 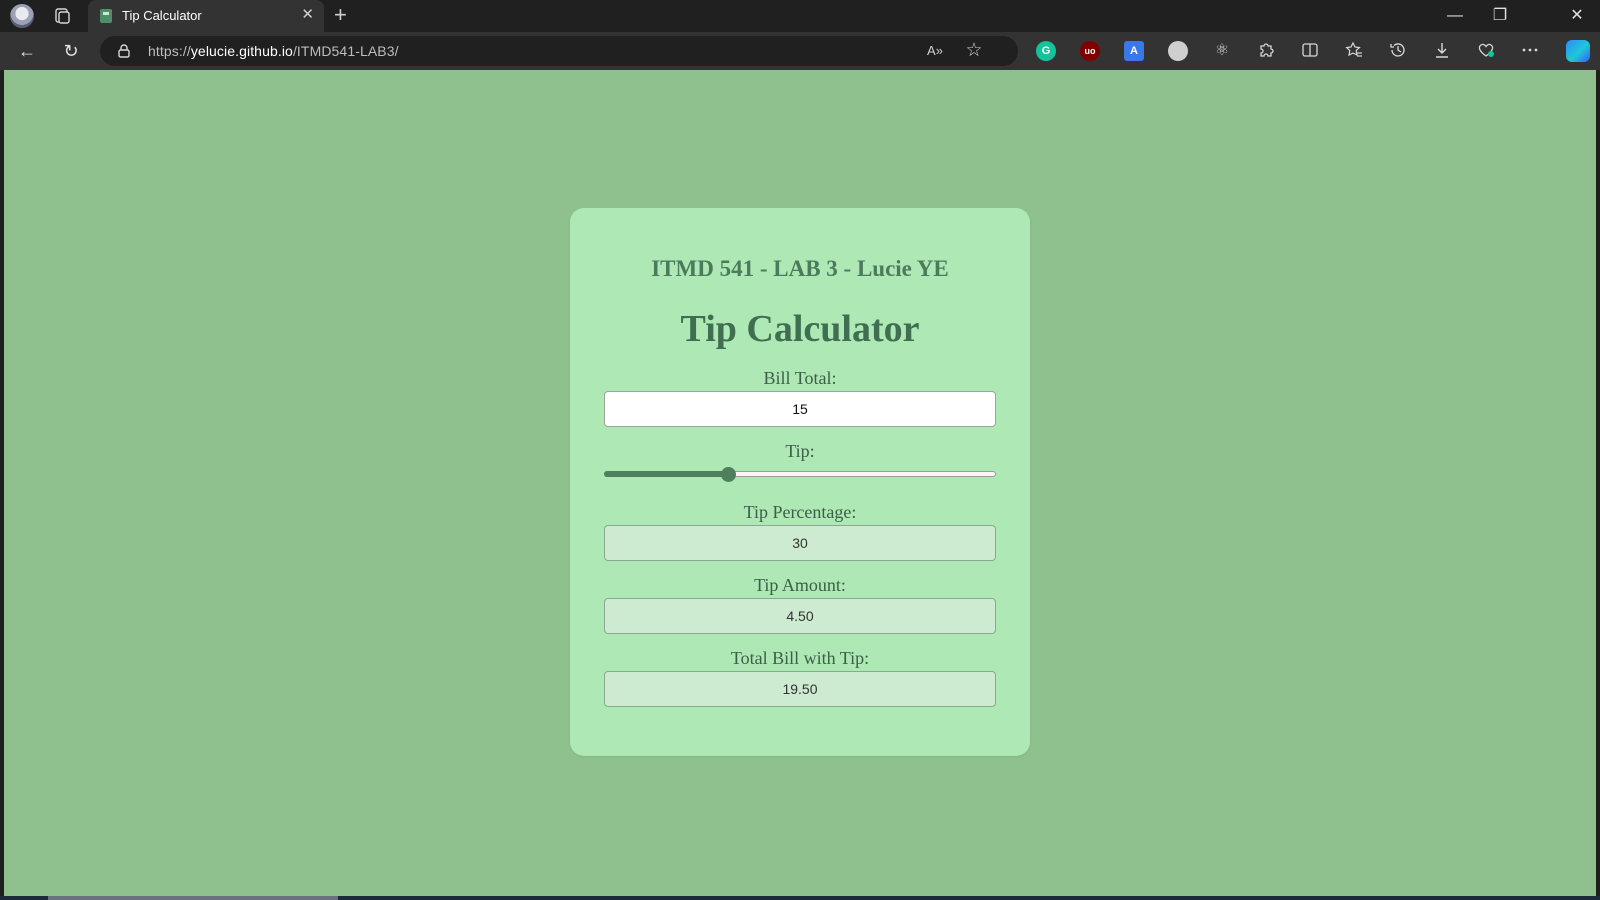 What do you see at coordinates (241, 51) in the screenshot?
I see `url-host: yelucie.github.io` at bounding box center [241, 51].